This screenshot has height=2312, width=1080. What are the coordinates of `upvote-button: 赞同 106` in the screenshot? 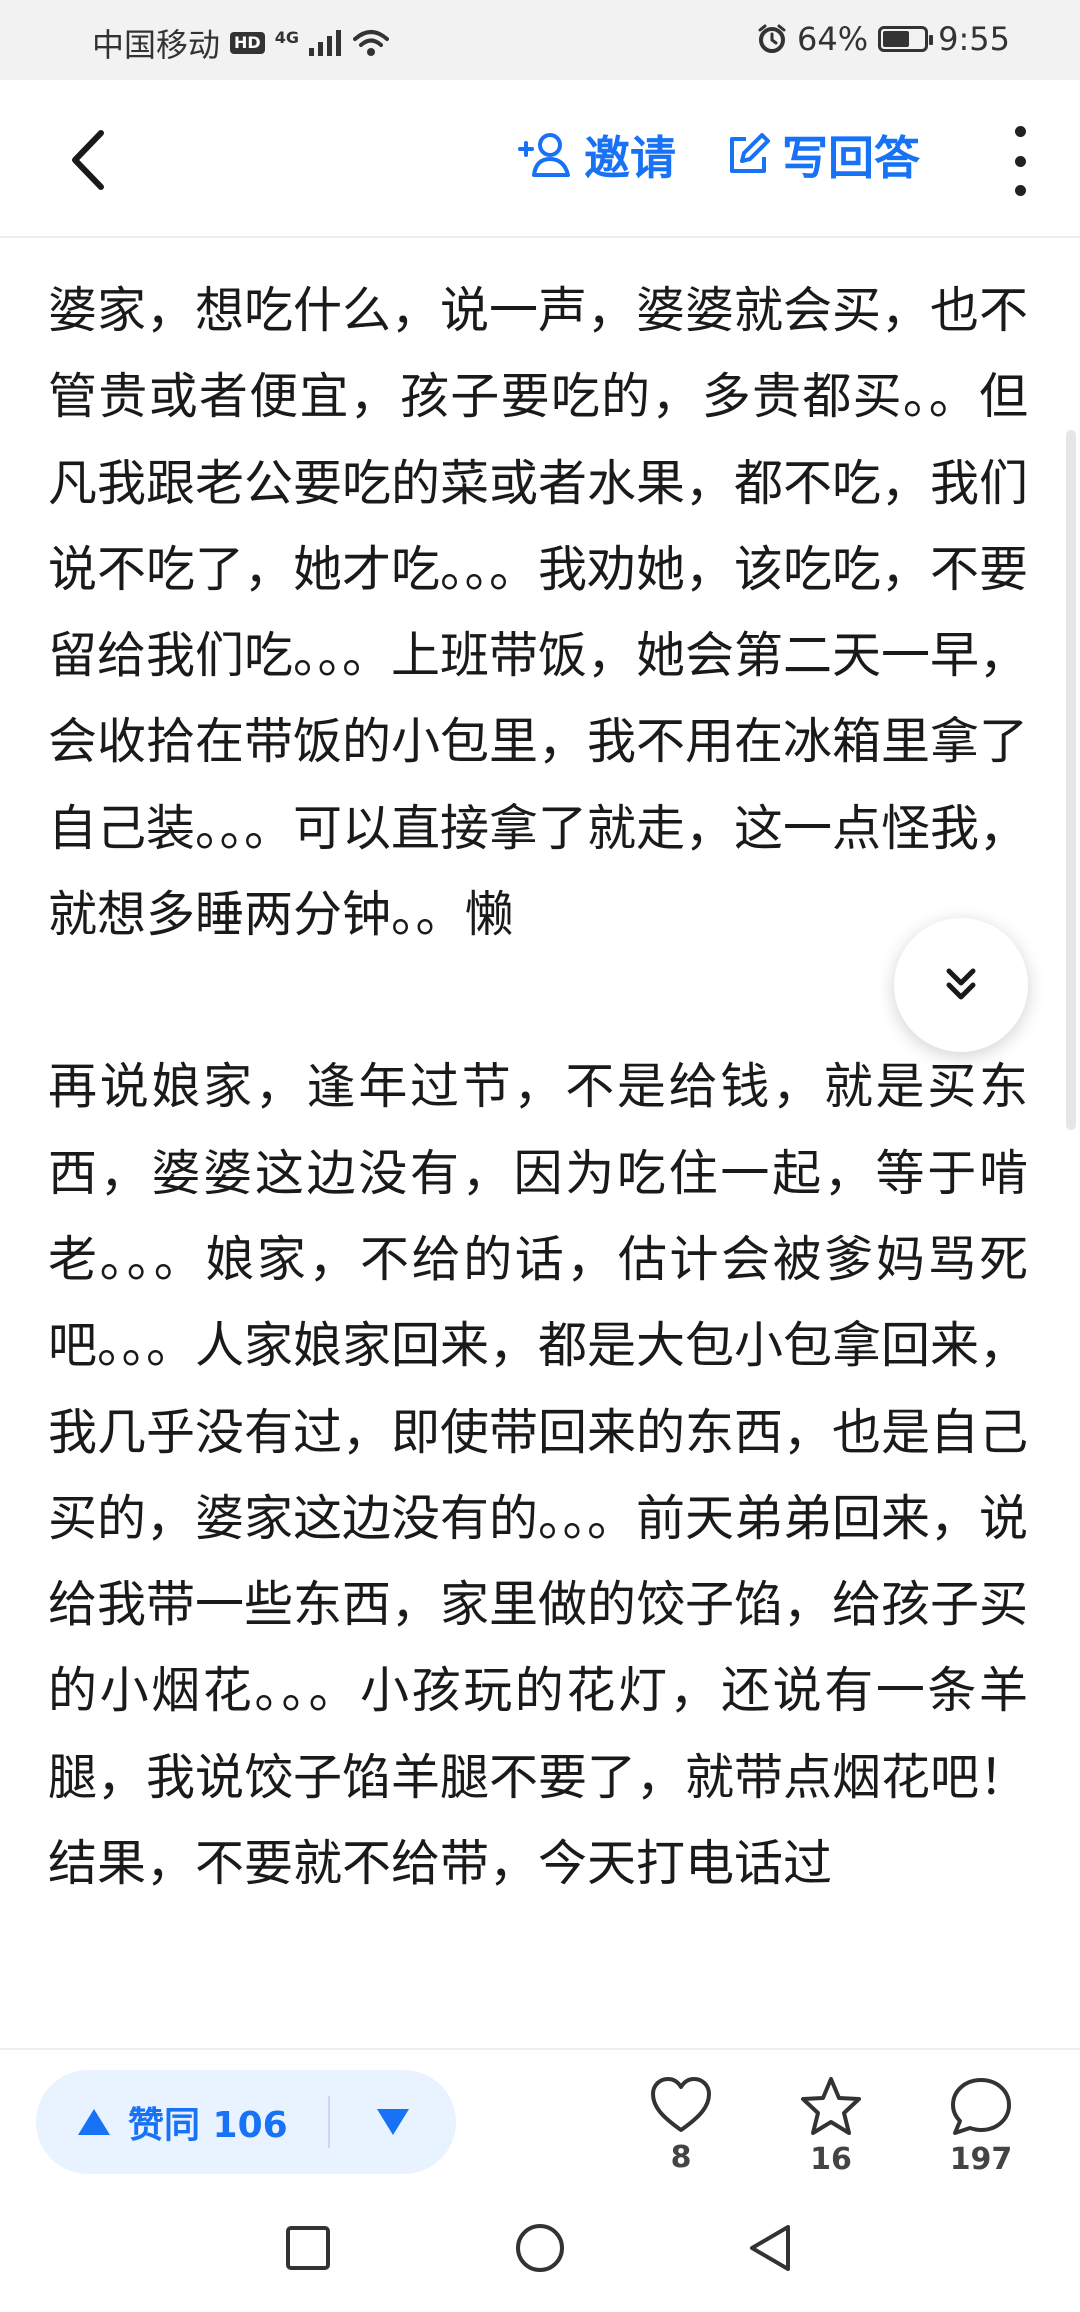 It's located at (162, 2122).